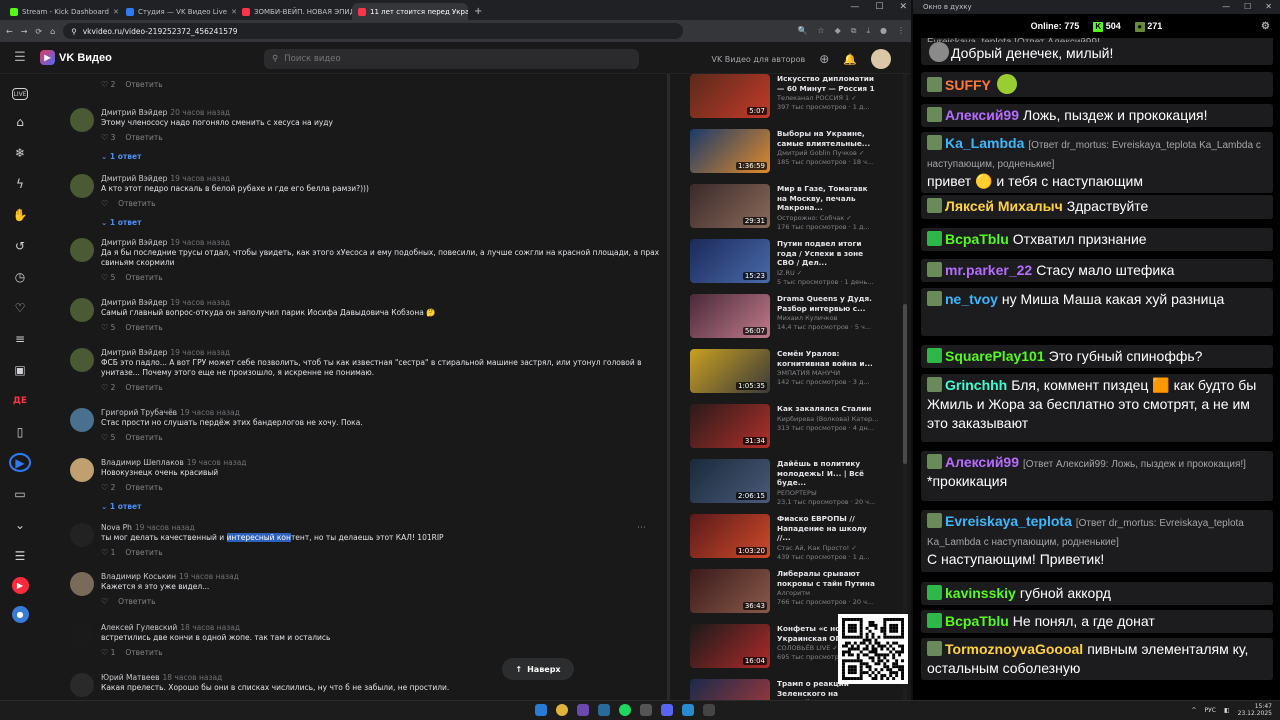  I want to click on spotify-icon, so click(625, 710).